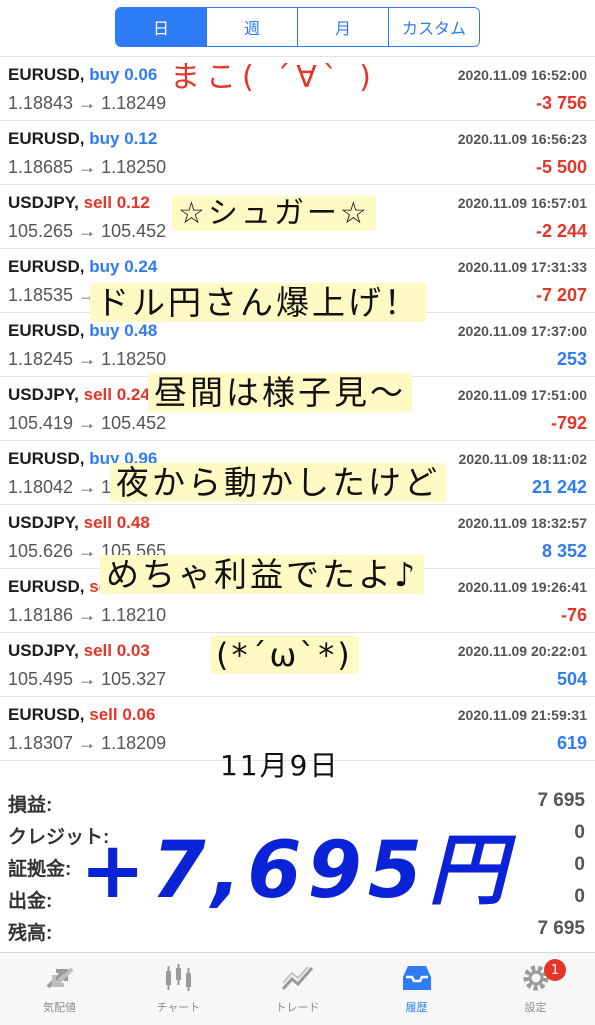 The width and height of the screenshot is (595, 1025). What do you see at coordinates (133, 522) in the screenshot?
I see `deal-volume: 0.48` at bounding box center [133, 522].